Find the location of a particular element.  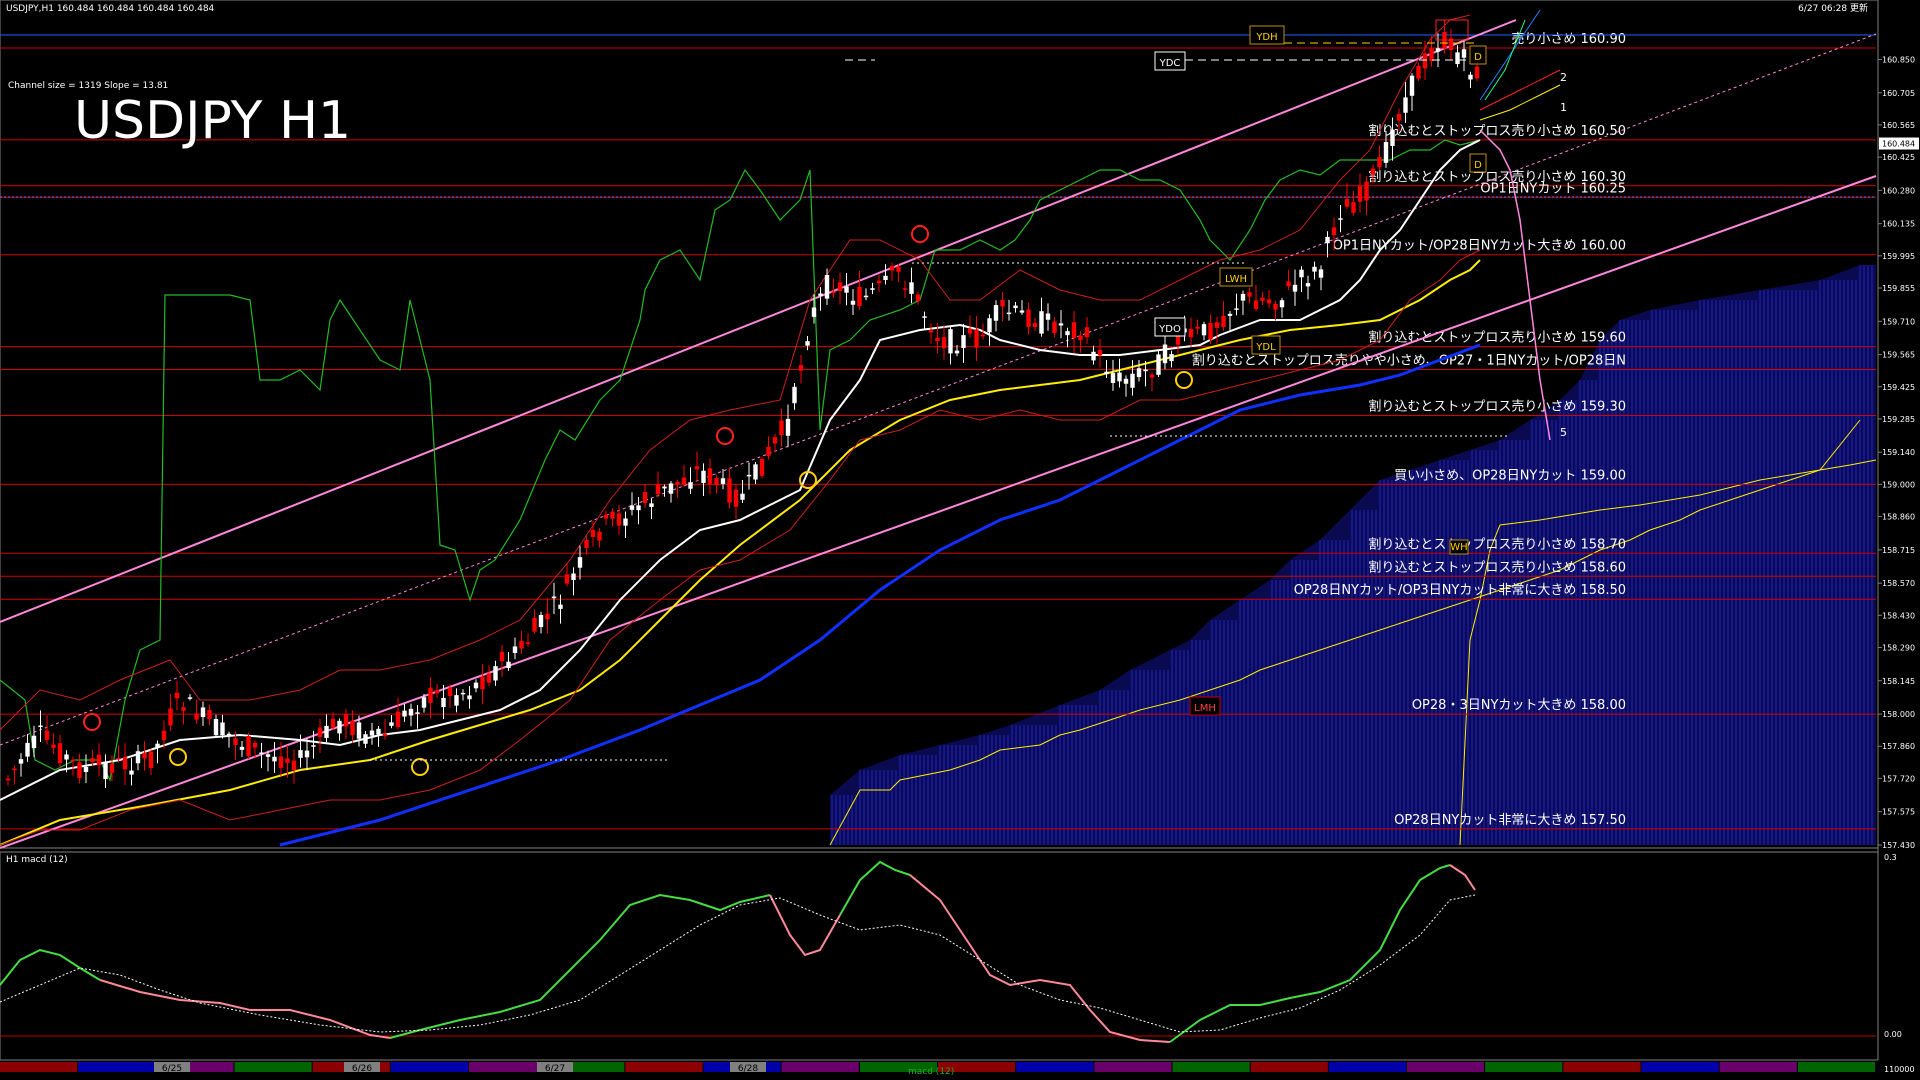

wave-label: 2 is located at coordinates (1563, 77).